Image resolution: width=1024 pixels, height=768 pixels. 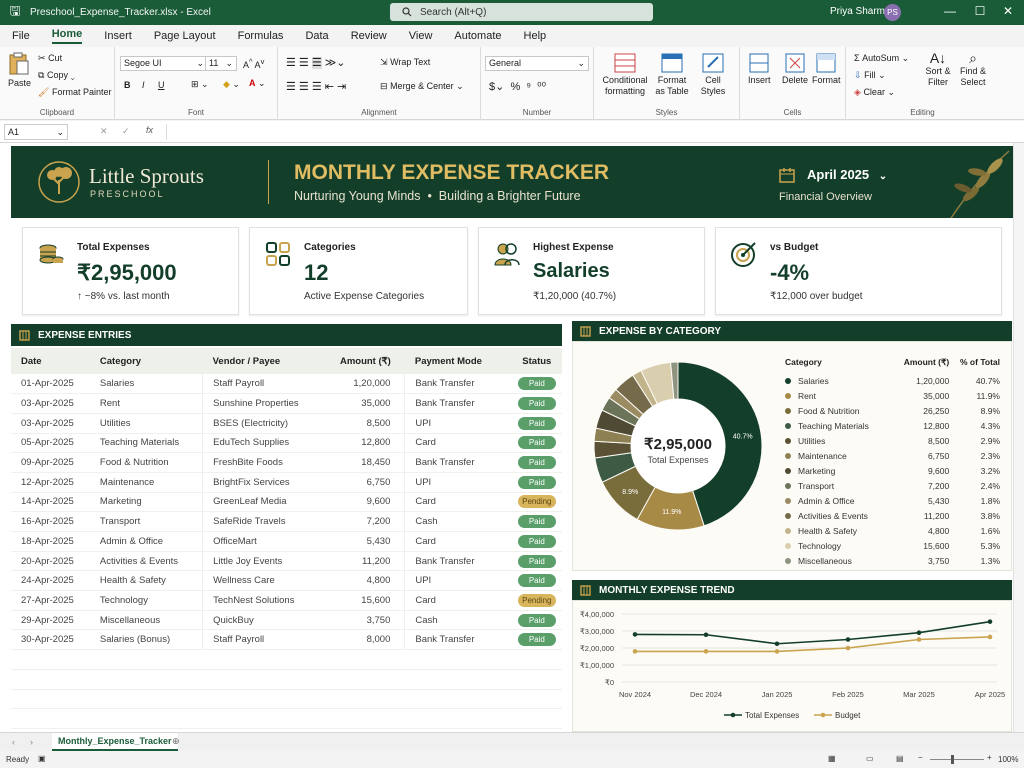 I want to click on function-icon: fx, so click(x=149, y=130).